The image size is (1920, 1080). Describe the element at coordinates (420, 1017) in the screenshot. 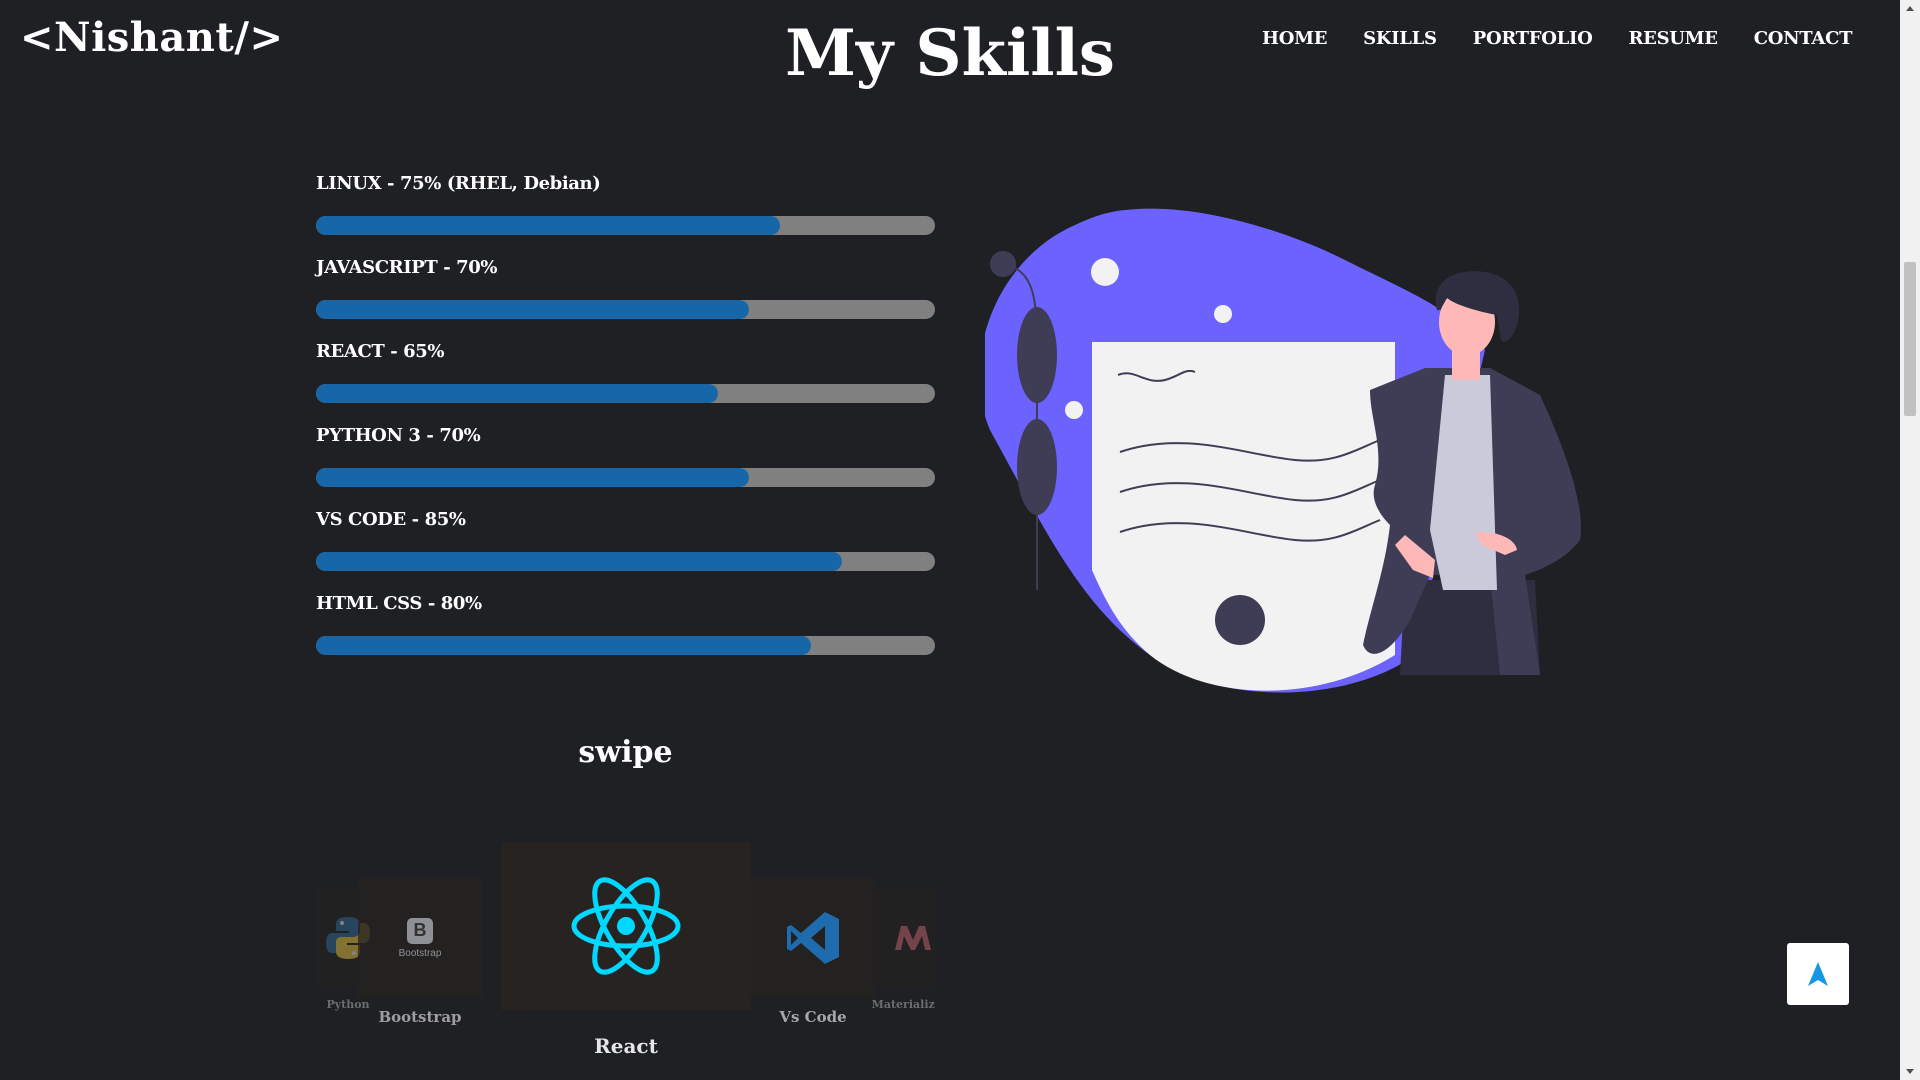

I see `carousel-caption: Bootstrap` at that location.